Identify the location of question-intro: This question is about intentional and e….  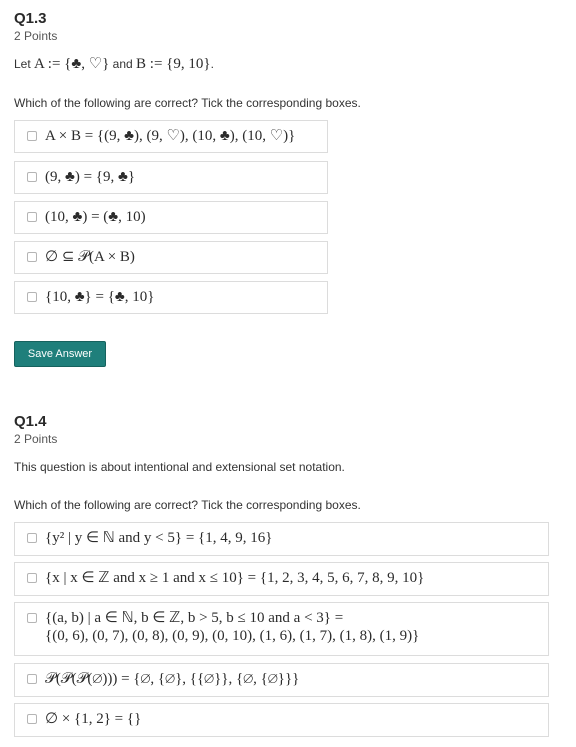
(179, 467).